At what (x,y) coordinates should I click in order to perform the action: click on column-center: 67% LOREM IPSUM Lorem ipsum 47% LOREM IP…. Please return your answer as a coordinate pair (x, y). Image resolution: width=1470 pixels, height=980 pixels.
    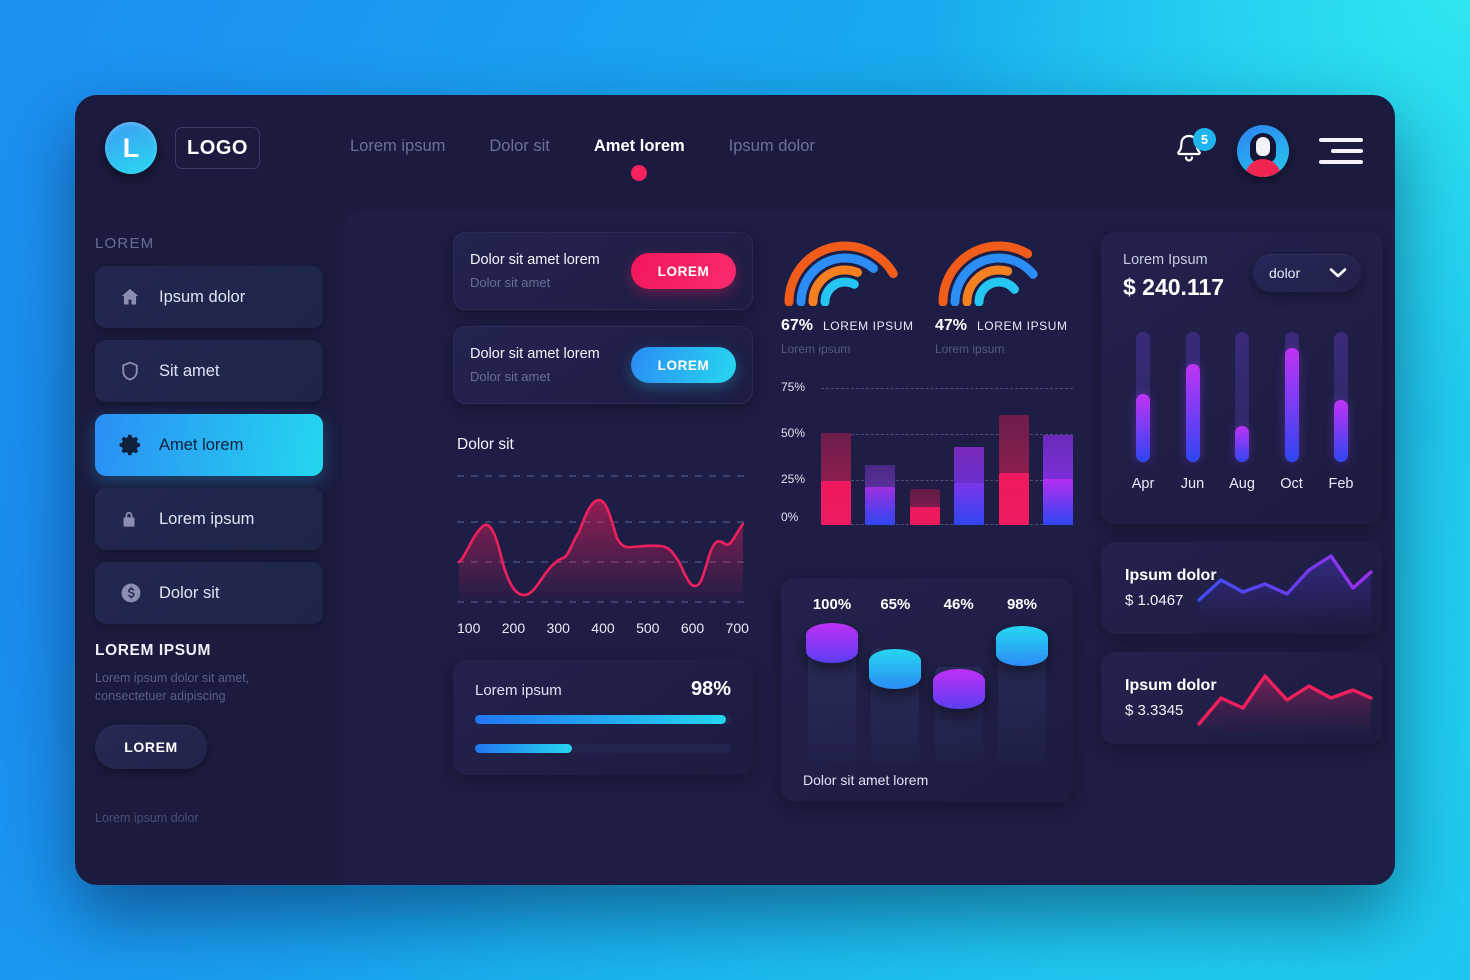
    Looking at the image, I should click on (927, 517).